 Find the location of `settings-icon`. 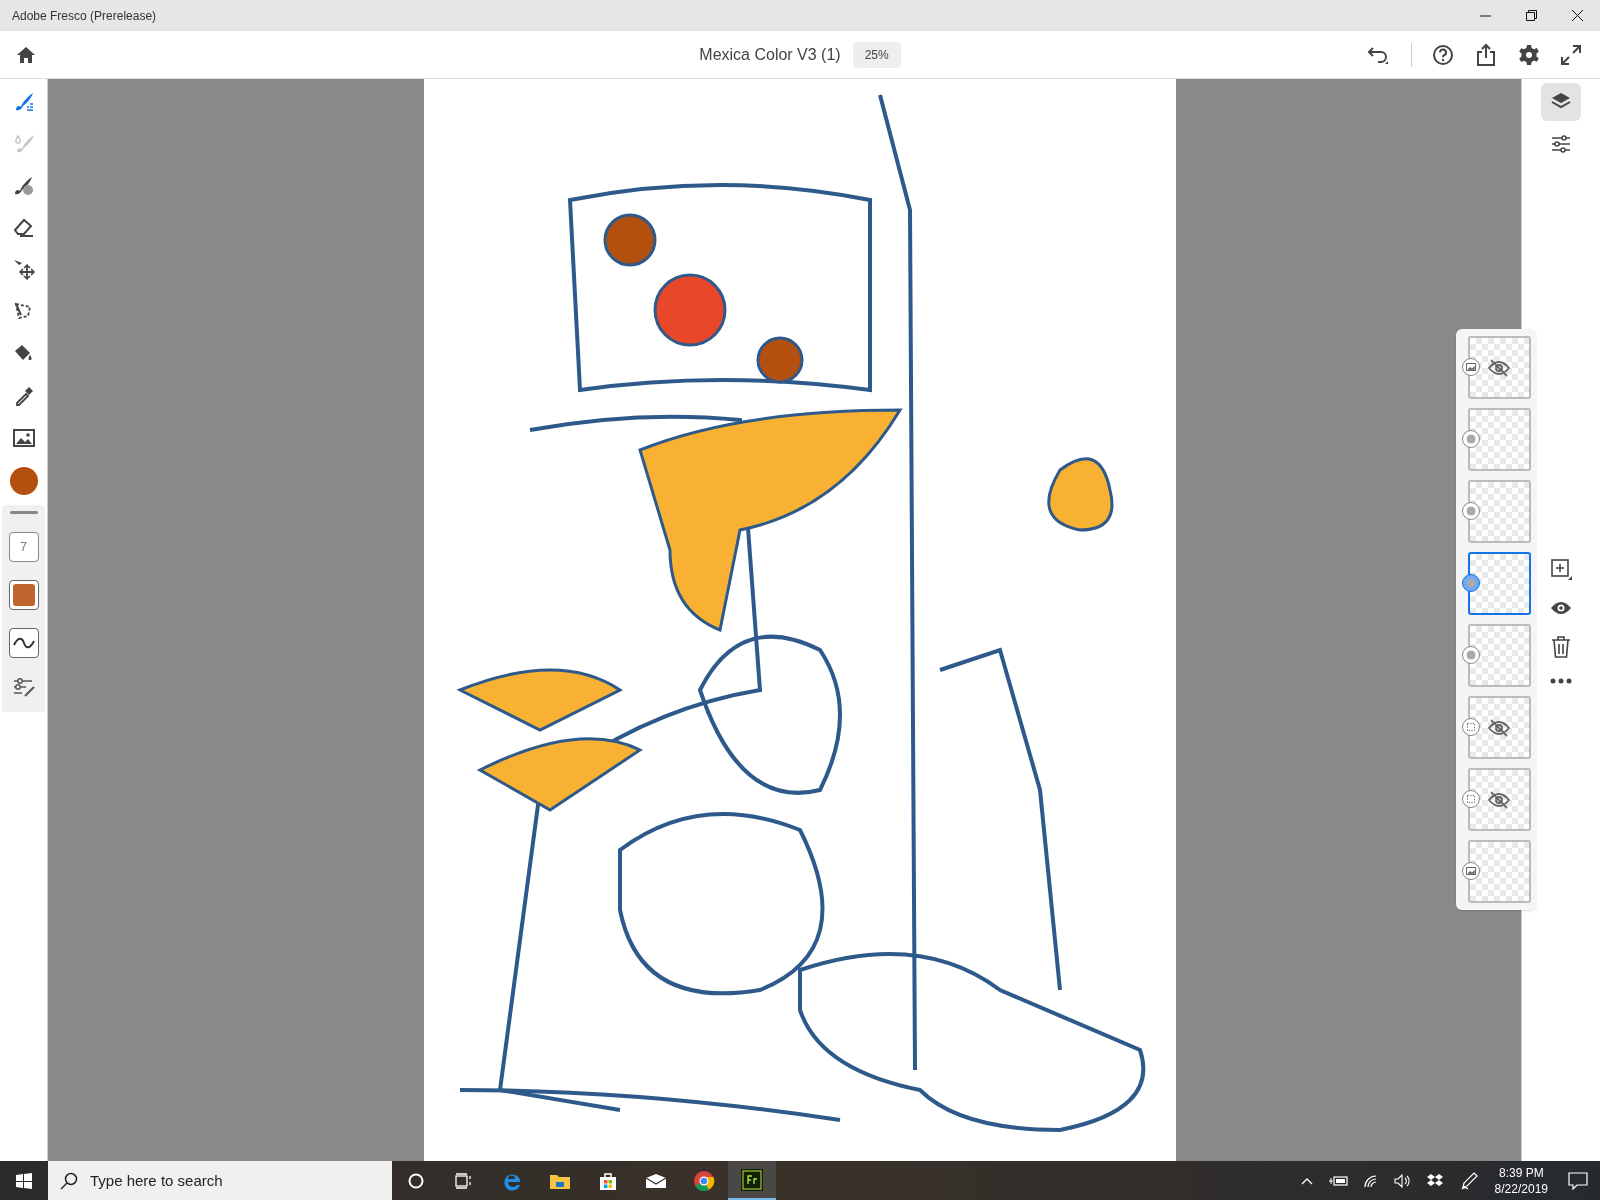

settings-icon is located at coordinates (1529, 54).